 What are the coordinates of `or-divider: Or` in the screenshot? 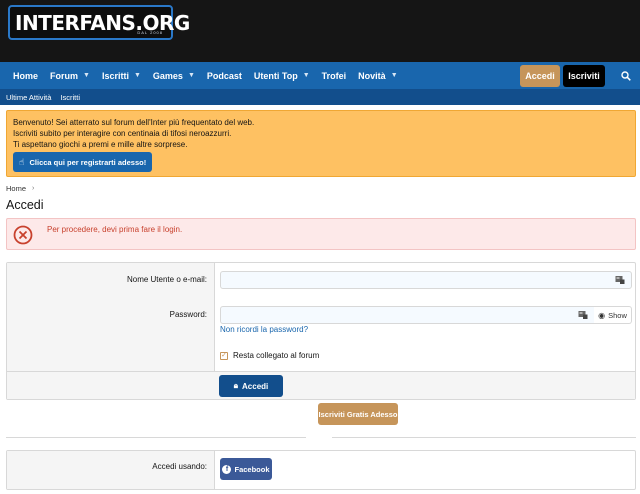 It's located at (321, 438).